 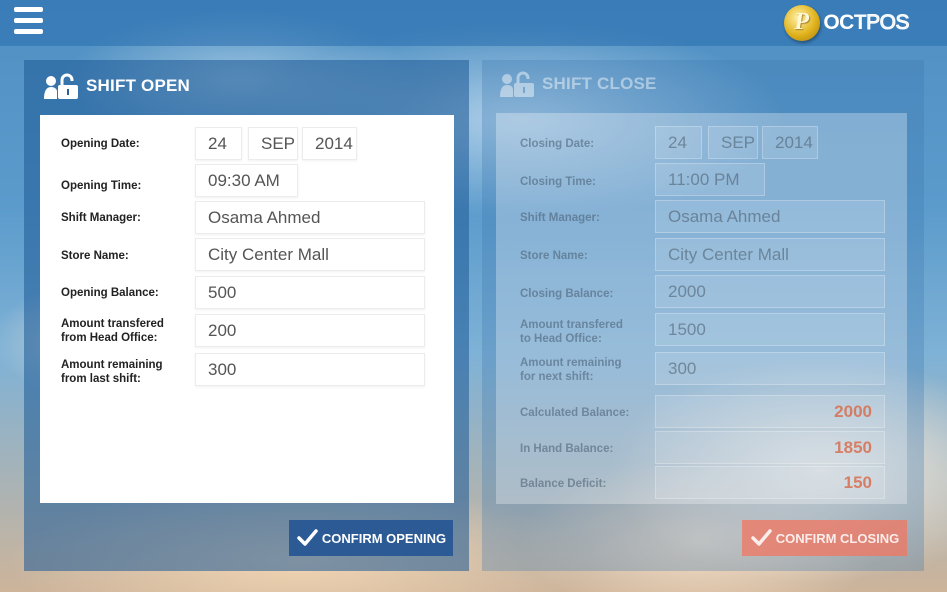 What do you see at coordinates (802, 23) in the screenshot?
I see `coin-logo-icon` at bounding box center [802, 23].